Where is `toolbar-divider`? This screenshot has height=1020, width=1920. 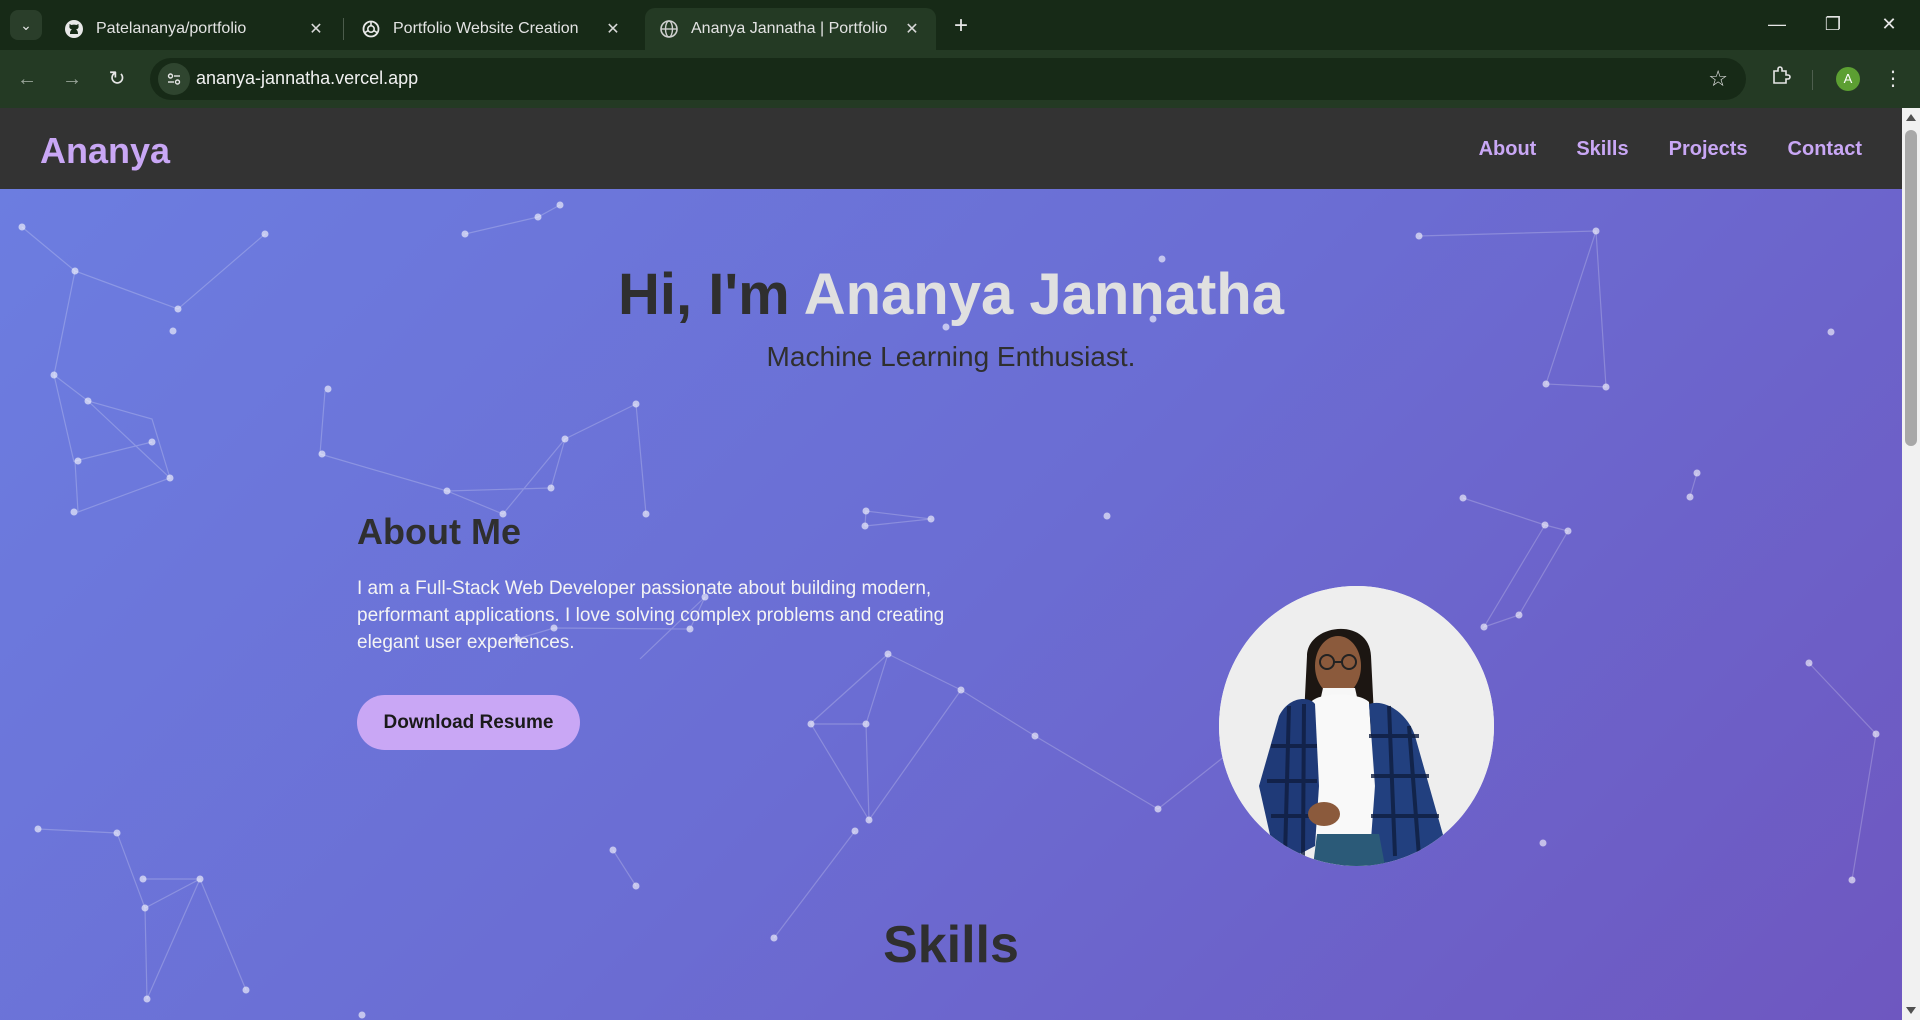 toolbar-divider is located at coordinates (1812, 80).